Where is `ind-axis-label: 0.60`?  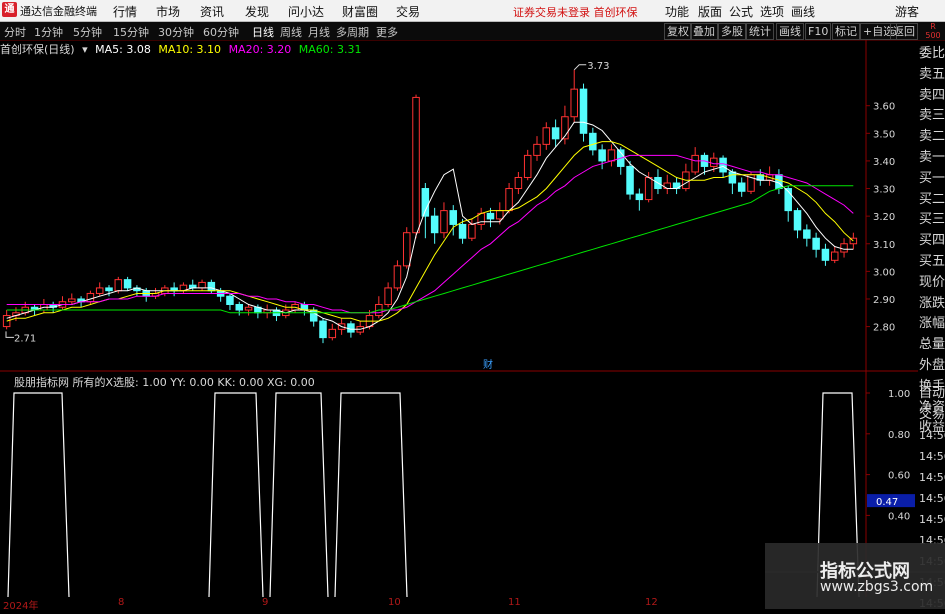 ind-axis-label: 0.60 is located at coordinates (899, 476).